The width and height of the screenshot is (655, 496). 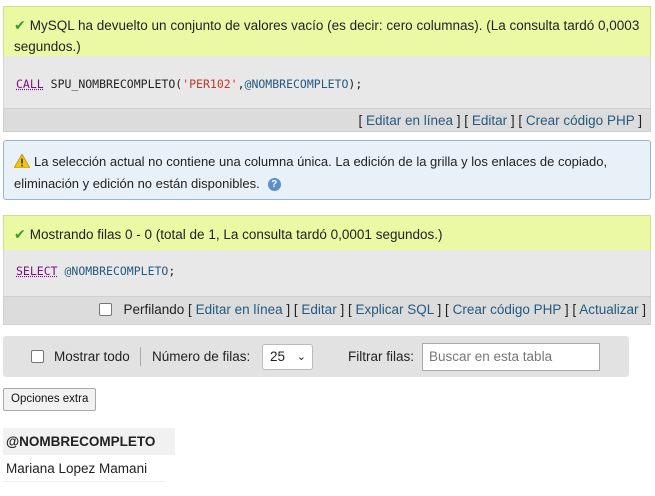 What do you see at coordinates (355, 84) in the screenshot?
I see `sql-end: );` at bounding box center [355, 84].